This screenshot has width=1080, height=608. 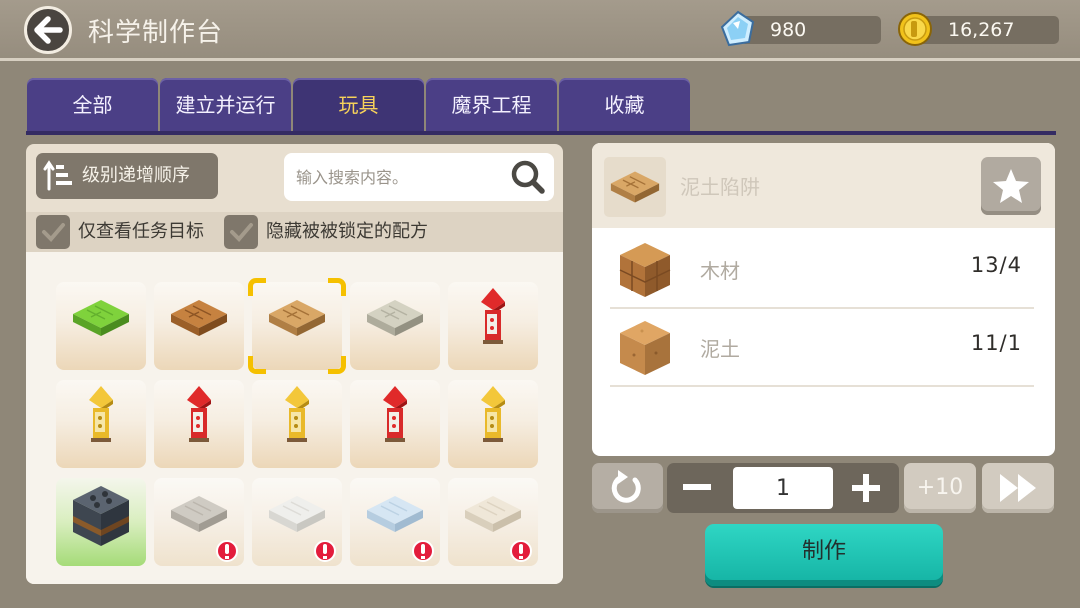 What do you see at coordinates (624, 105) in the screenshot?
I see `tab-favorites: 收藏` at bounding box center [624, 105].